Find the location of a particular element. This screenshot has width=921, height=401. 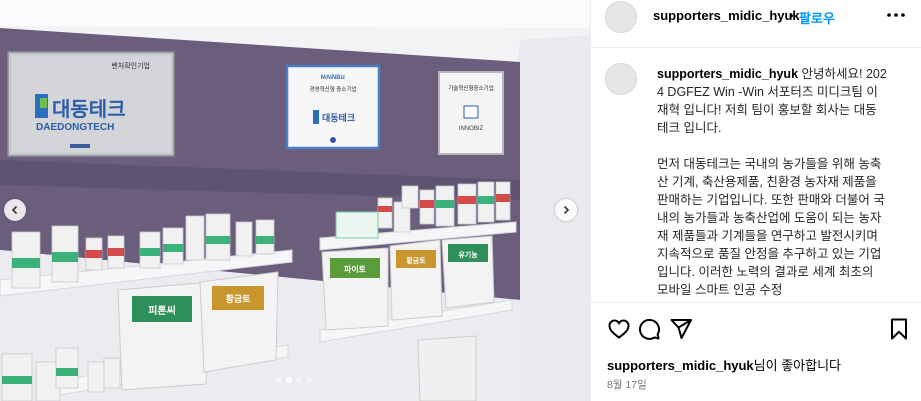

carousel-dot-active is located at coordinates (289, 380).